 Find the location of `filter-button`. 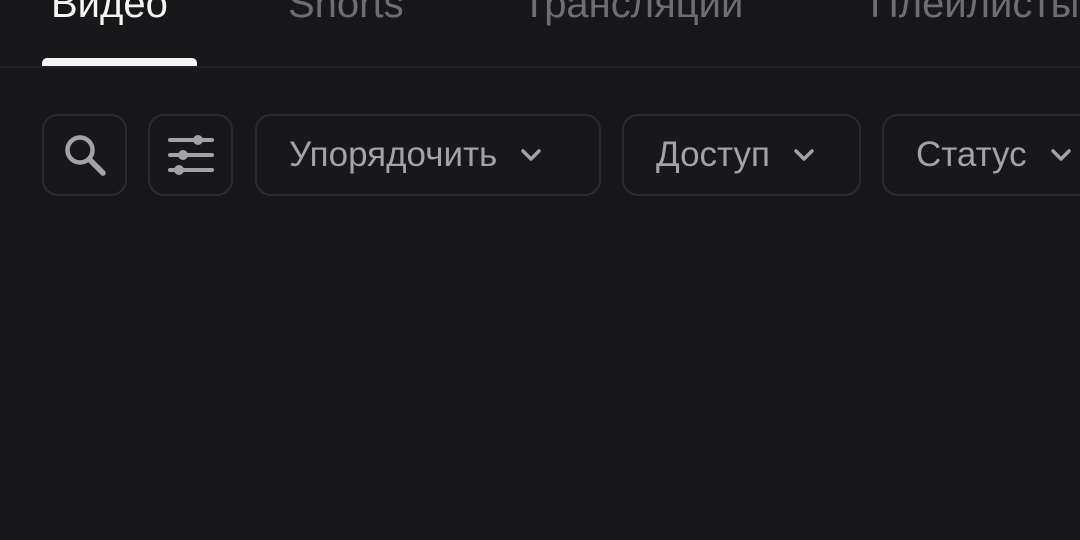

filter-button is located at coordinates (190, 155).